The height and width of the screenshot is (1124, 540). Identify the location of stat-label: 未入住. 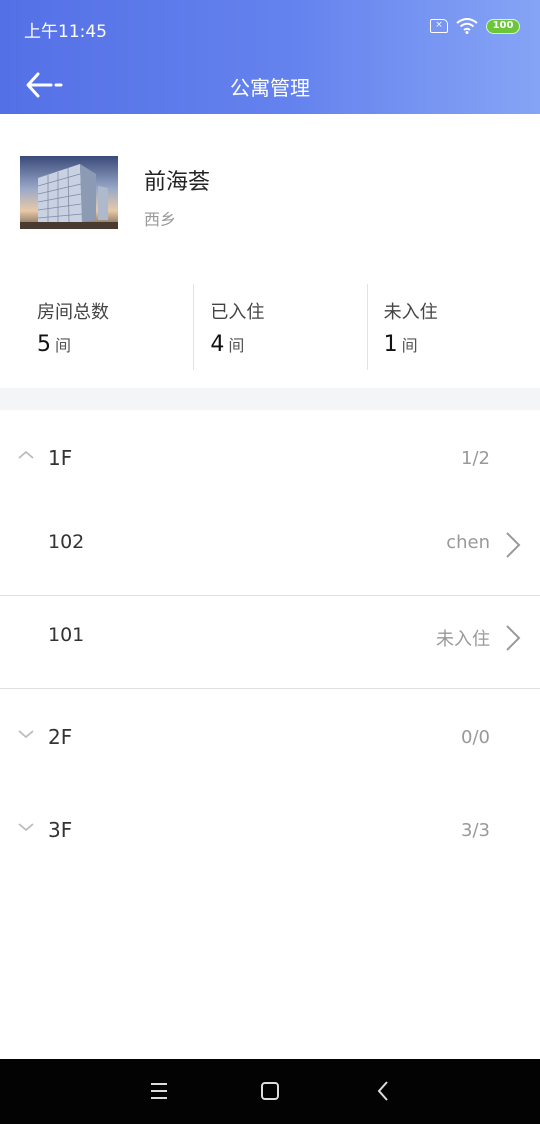
(410, 312).